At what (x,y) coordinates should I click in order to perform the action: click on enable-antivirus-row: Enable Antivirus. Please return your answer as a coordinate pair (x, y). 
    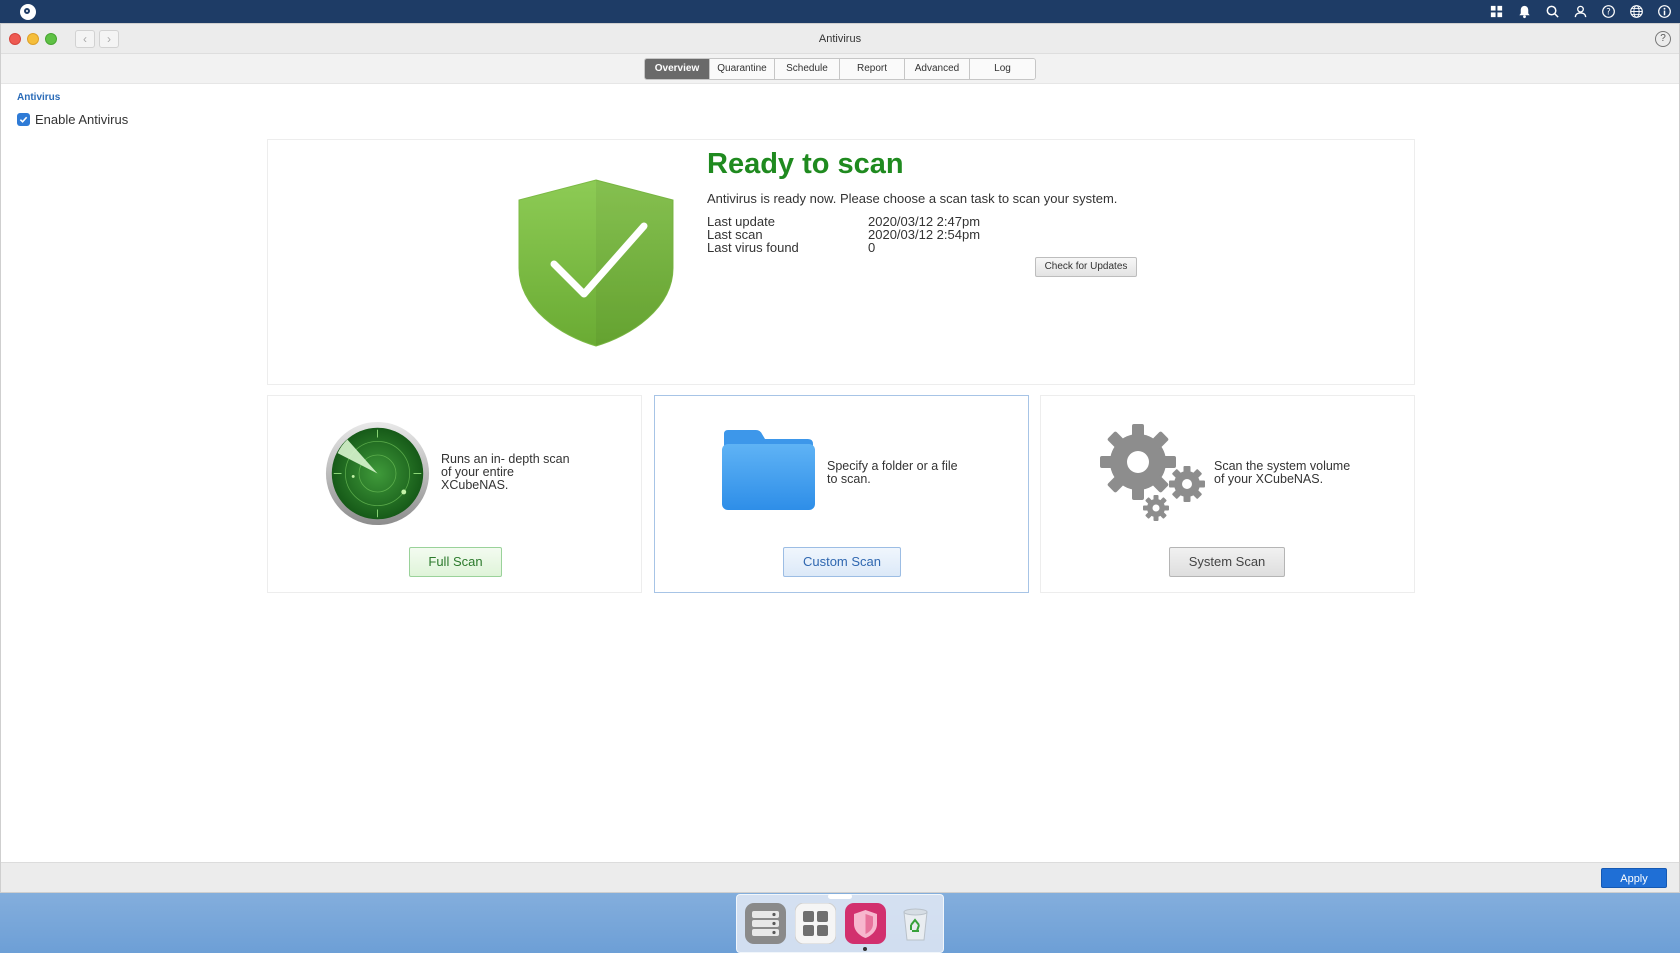
    Looking at the image, I should click on (72, 119).